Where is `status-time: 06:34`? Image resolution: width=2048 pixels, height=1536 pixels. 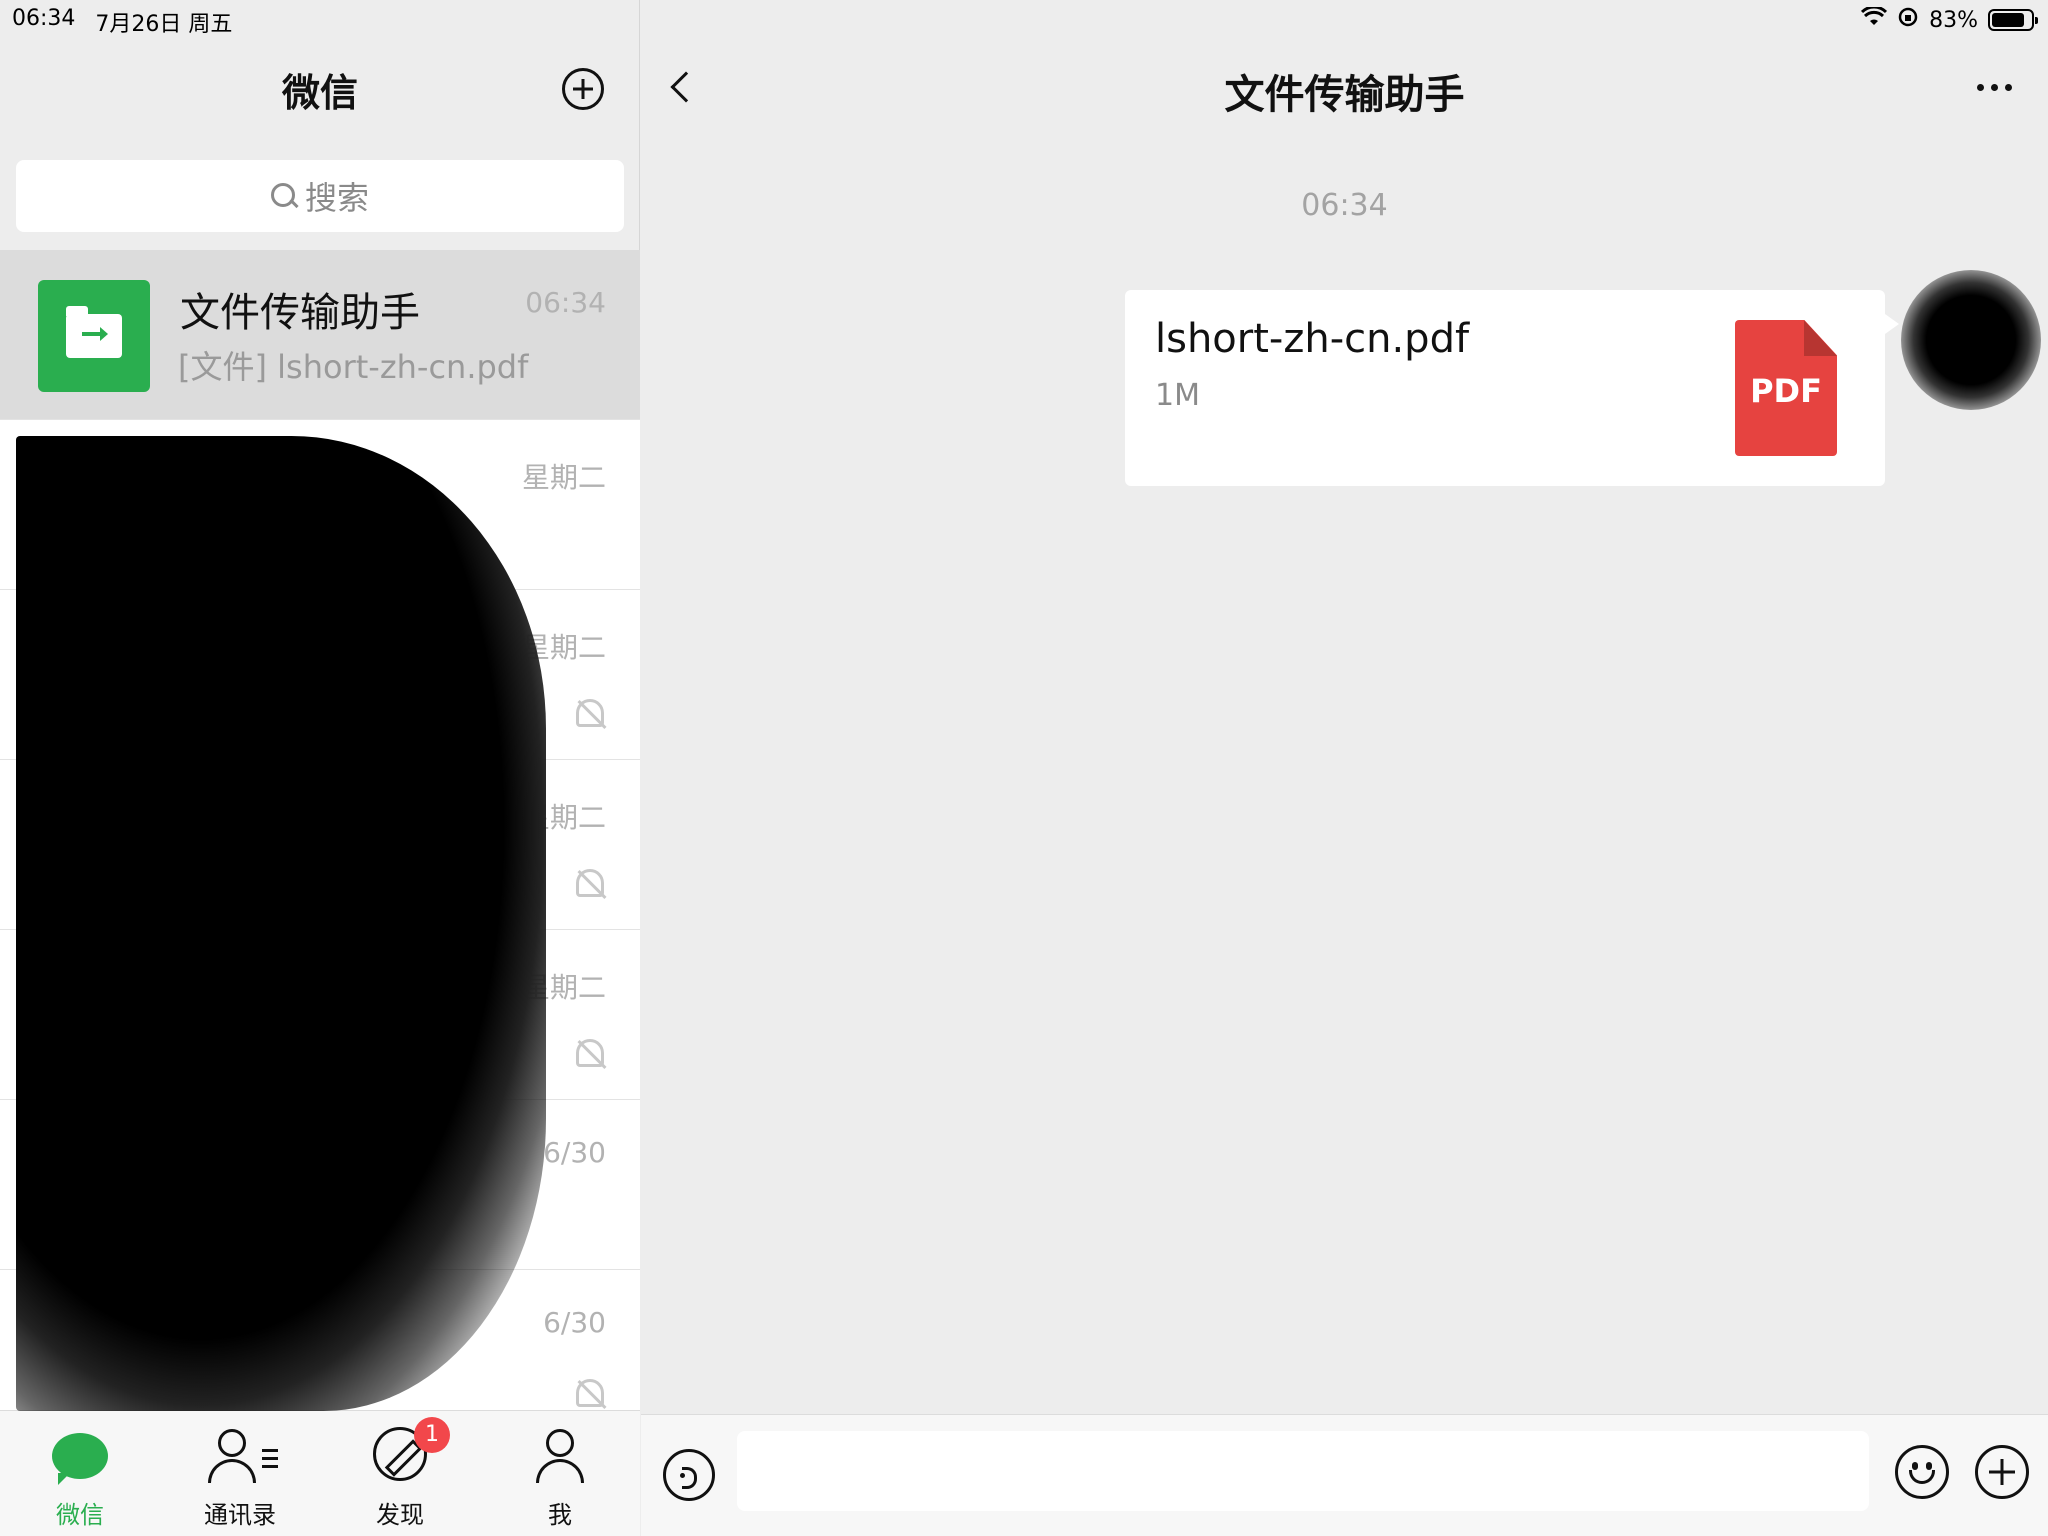 status-time: 06:34 is located at coordinates (44, 18).